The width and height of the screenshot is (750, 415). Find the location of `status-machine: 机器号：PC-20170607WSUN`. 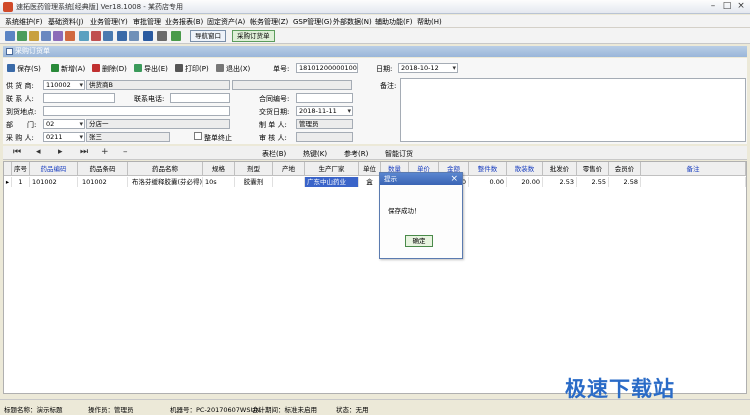

status-machine: 机器号：PC-20170607WSUN is located at coordinates (215, 410).